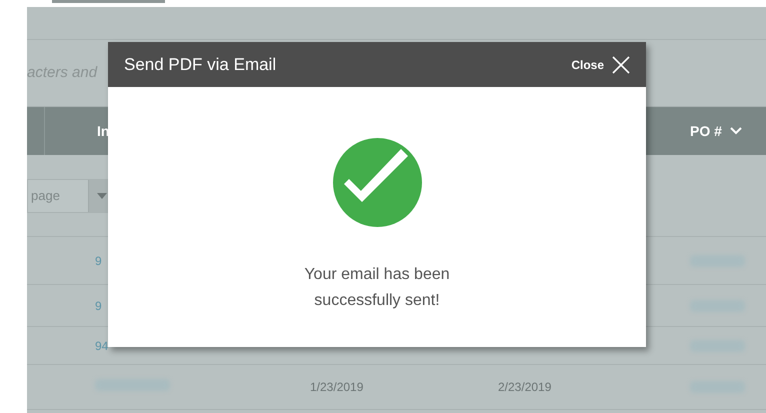 Image resolution: width=766 pixels, height=413 pixels. What do you see at coordinates (736, 131) in the screenshot?
I see `chevron-icon` at bounding box center [736, 131].